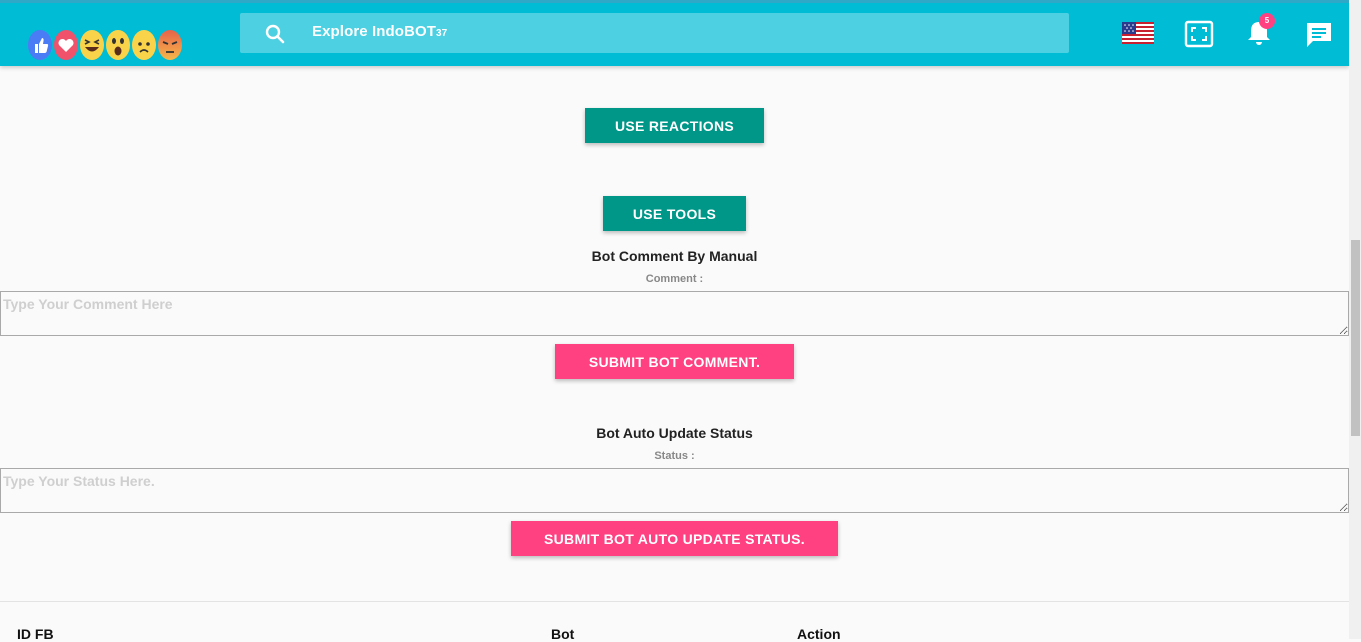  I want to click on table-header-id-fb: ID FB, so click(35, 634).